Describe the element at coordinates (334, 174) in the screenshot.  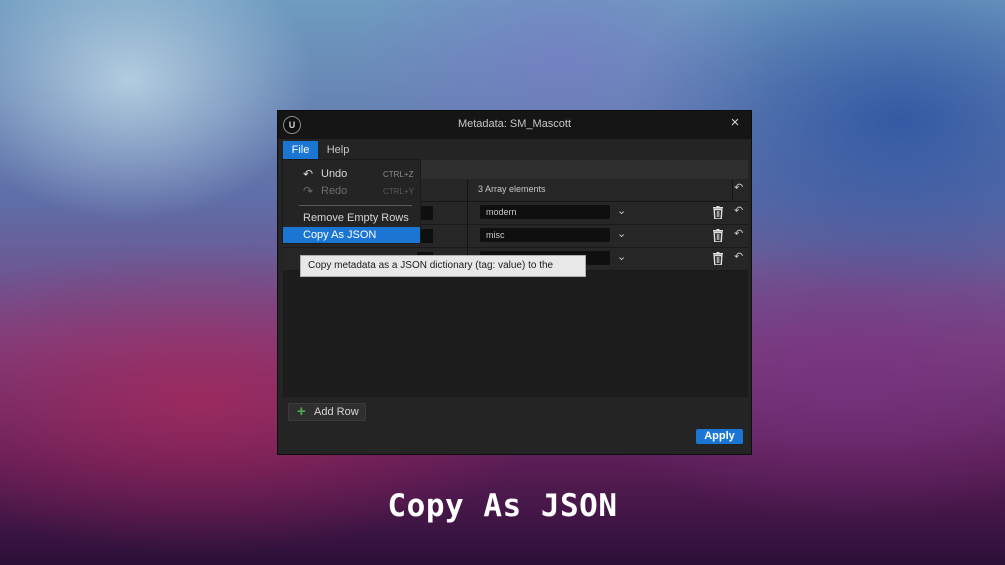
I see `undo-label: Undo` at that location.